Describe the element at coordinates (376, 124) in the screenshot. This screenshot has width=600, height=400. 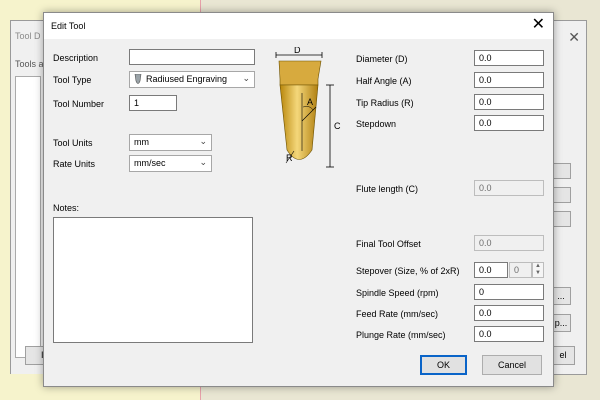
I see `stepdown-label: Stepdown` at that location.